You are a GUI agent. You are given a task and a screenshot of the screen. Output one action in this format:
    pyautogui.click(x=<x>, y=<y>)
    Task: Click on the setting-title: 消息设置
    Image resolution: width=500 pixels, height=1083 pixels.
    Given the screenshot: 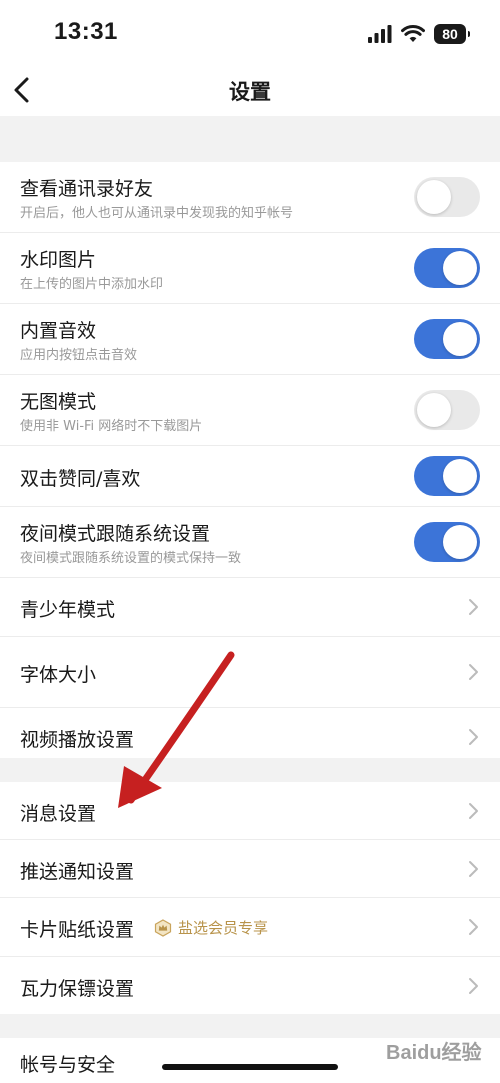 What is the action you would take?
    pyautogui.click(x=58, y=814)
    